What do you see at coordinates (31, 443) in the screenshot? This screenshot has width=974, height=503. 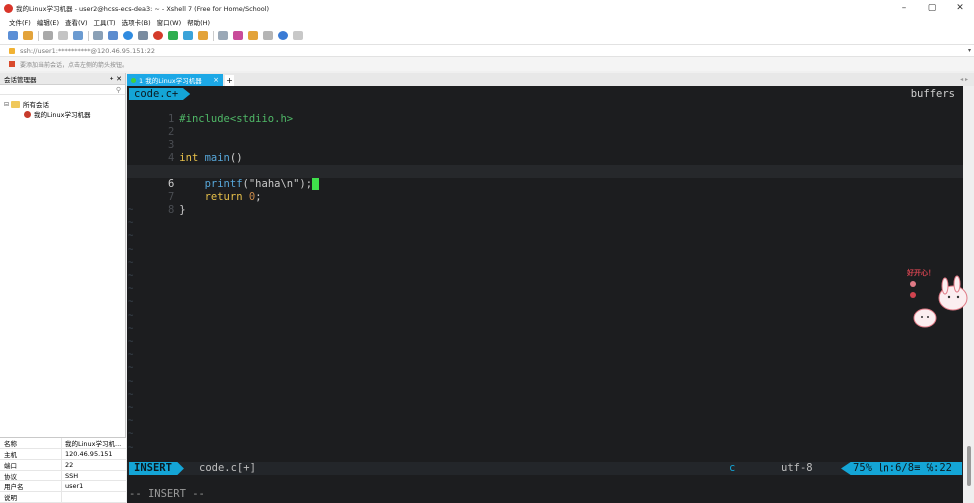 I see `property-key: 名称` at bounding box center [31, 443].